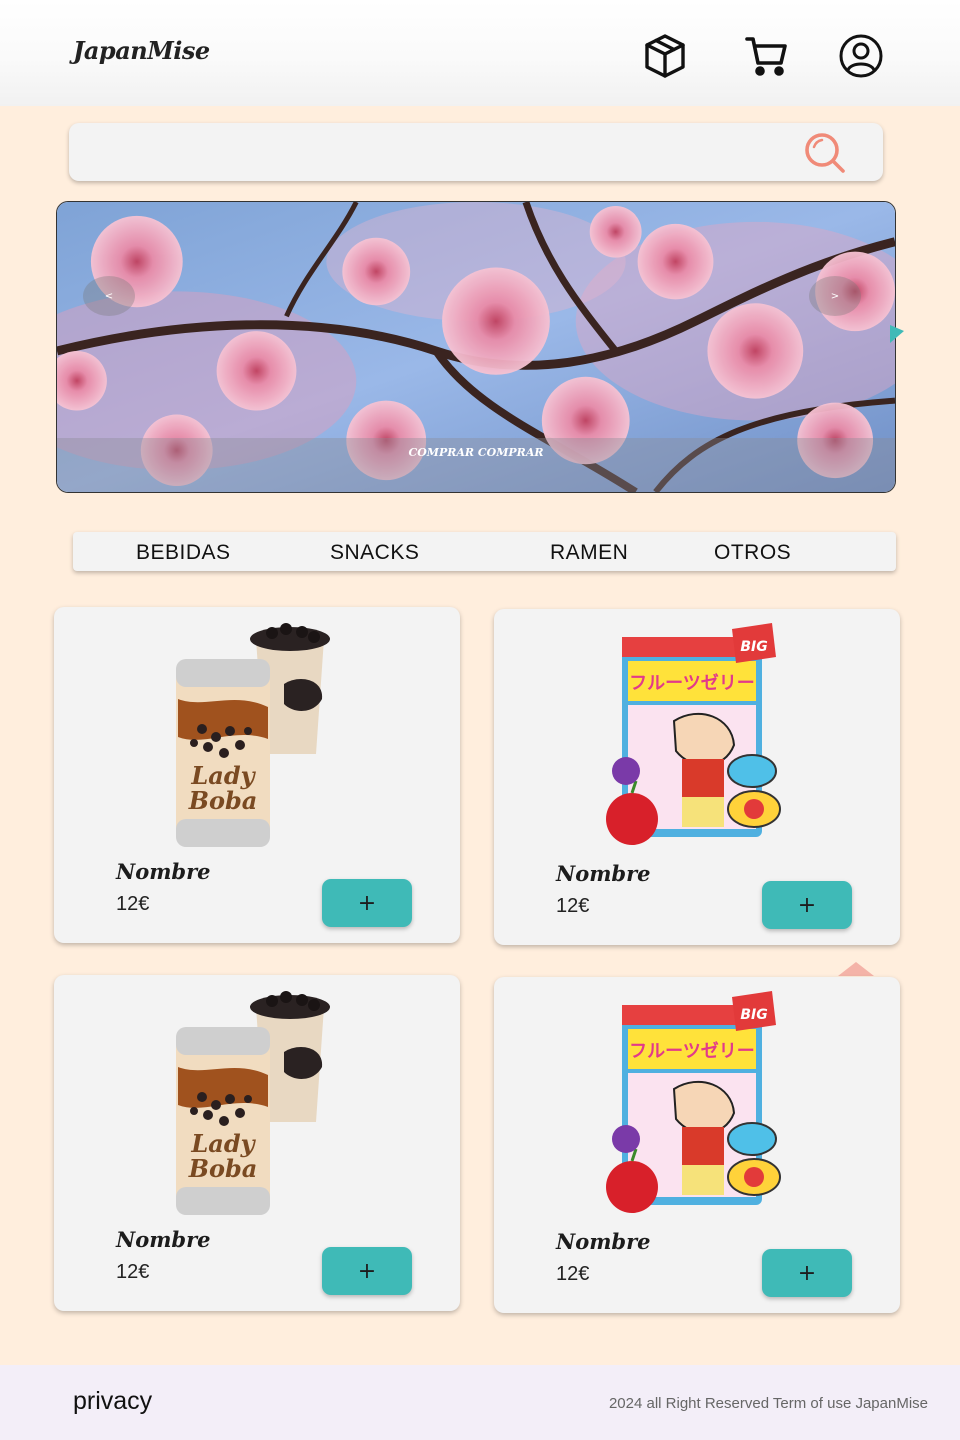  I want to click on category-tabs: BEBIDAS SNACKS RAMEN OTROS, so click(484, 551).